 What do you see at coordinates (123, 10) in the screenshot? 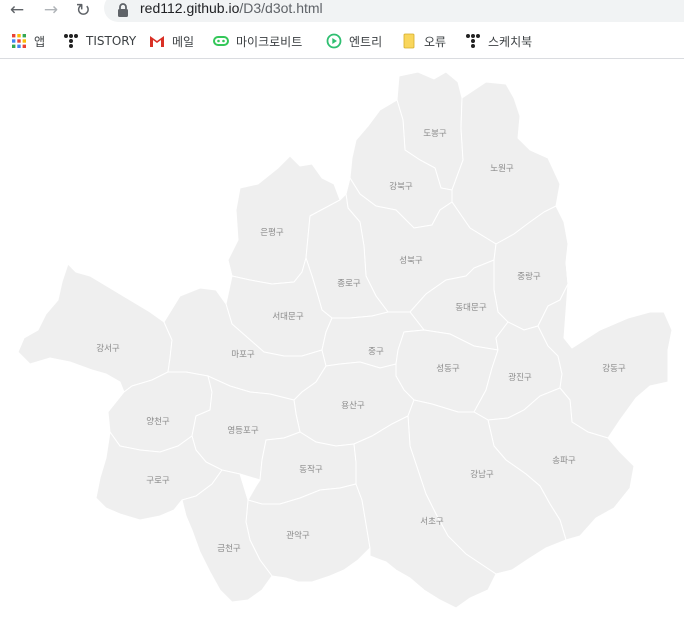
I see `lock-icon` at bounding box center [123, 10].